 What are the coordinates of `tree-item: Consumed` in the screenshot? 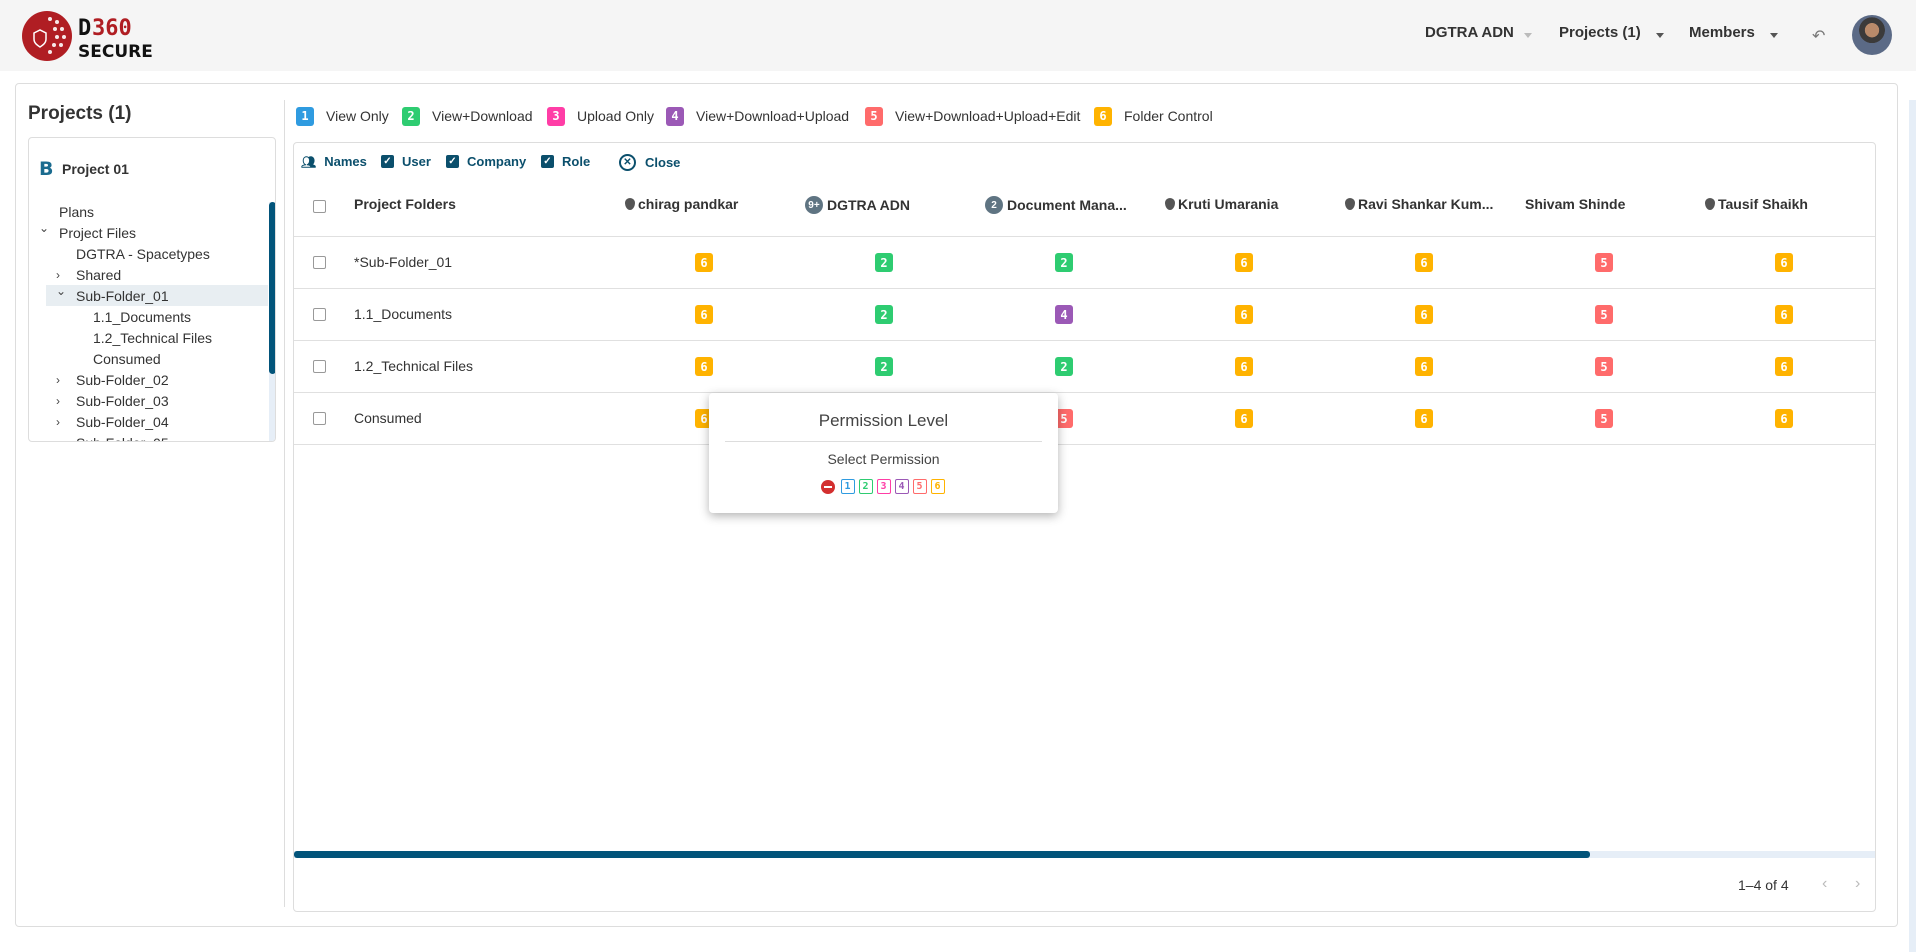 It's located at (127, 359).